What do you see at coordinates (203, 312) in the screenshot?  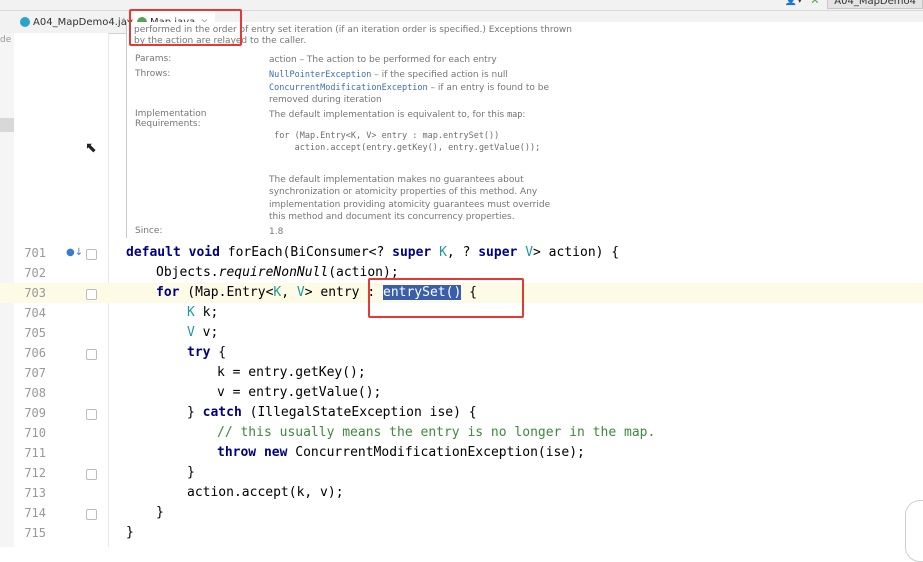 I see `code-text: K k;` at bounding box center [203, 312].